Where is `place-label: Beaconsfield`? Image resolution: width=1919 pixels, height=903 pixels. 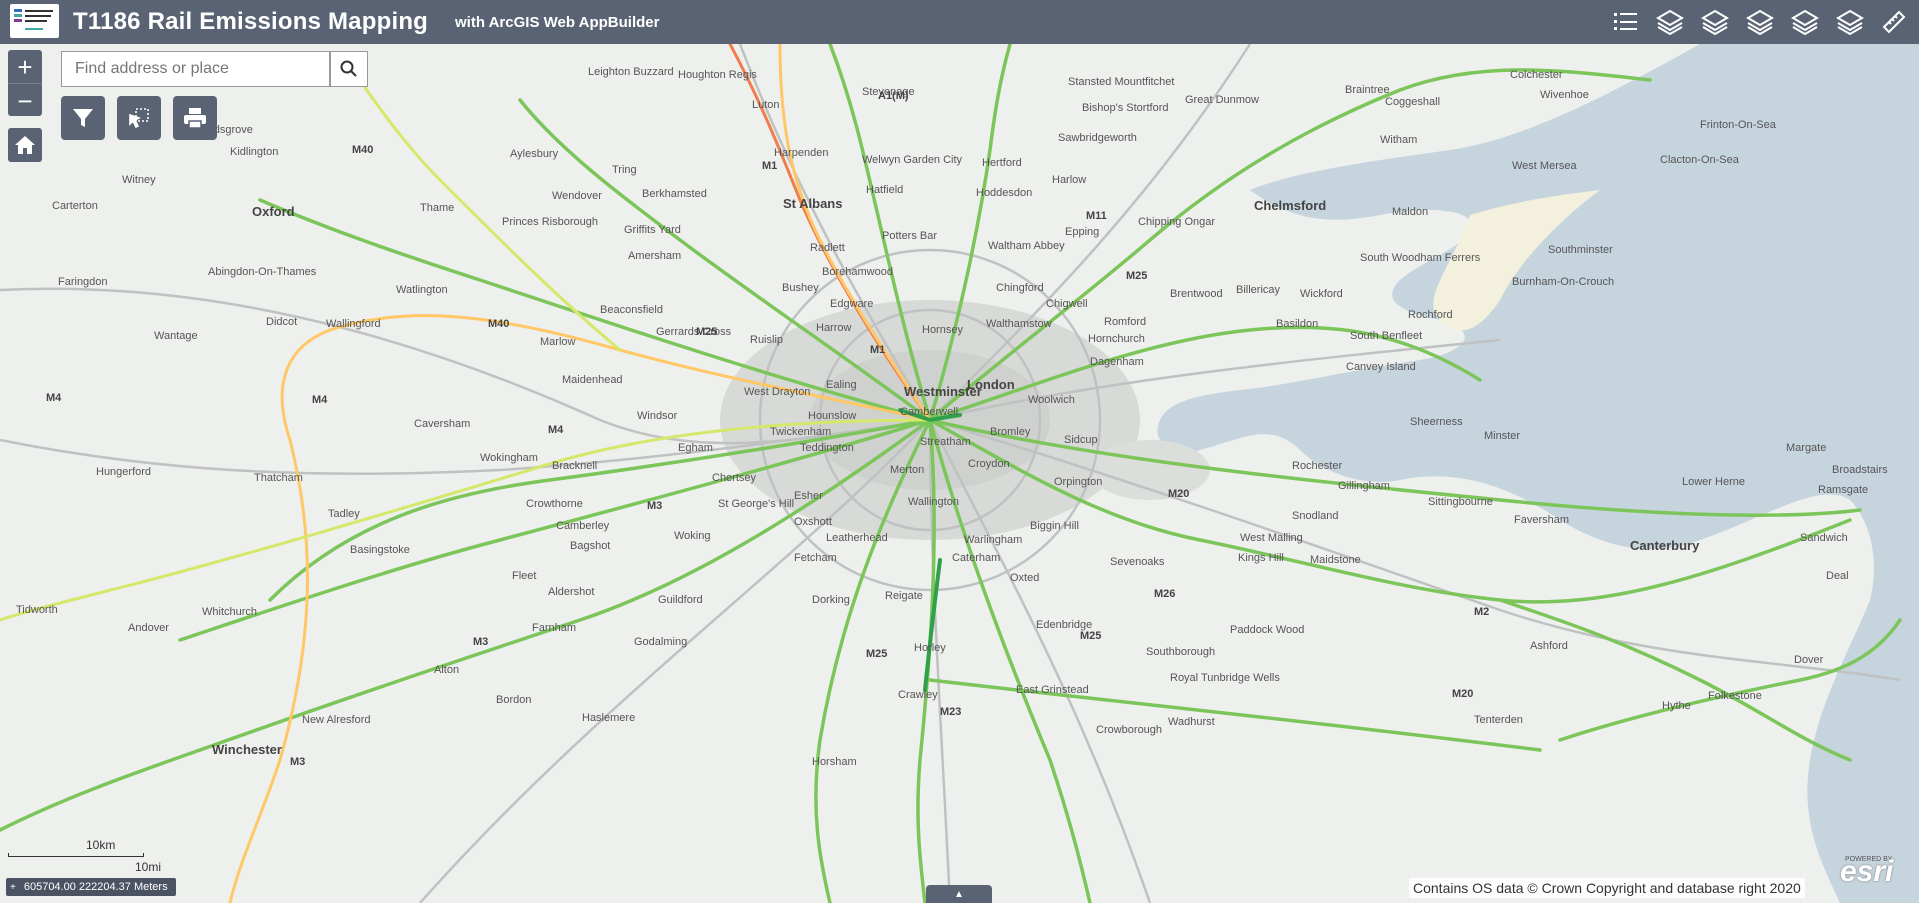
place-label: Beaconsfield is located at coordinates (631, 310).